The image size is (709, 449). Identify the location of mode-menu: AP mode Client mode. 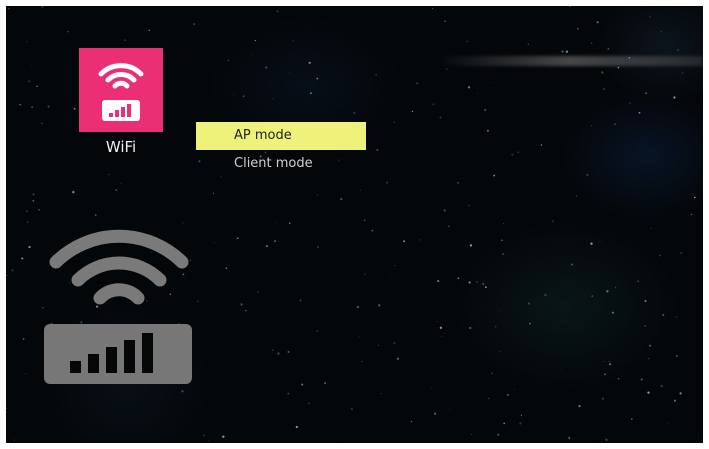
(281, 150).